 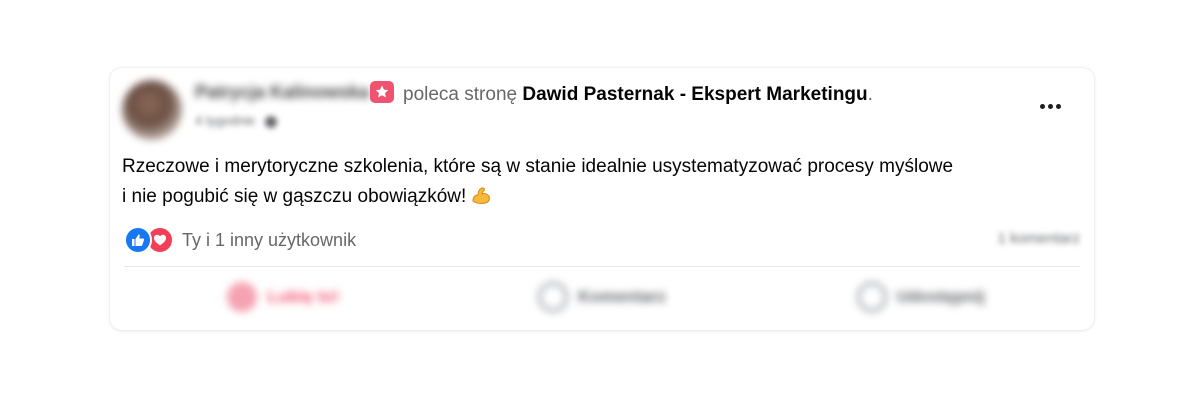 I want to click on reactions-summary: Ty i 1 inny użytkownik, so click(x=240, y=240).